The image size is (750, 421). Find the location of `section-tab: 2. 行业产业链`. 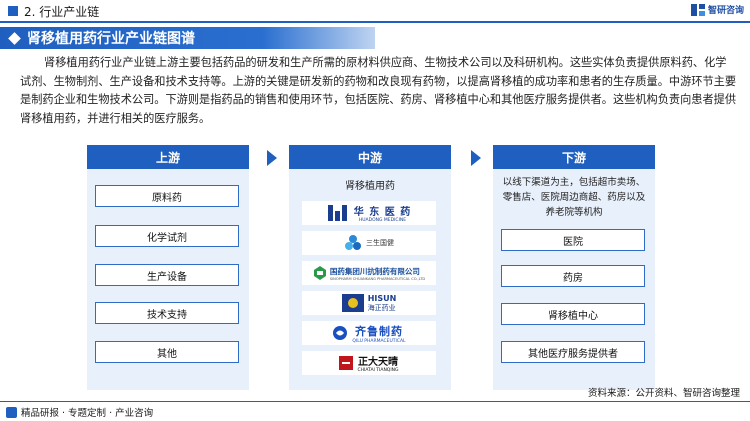

section-tab: 2. 行业产业链 is located at coordinates (49, 11).